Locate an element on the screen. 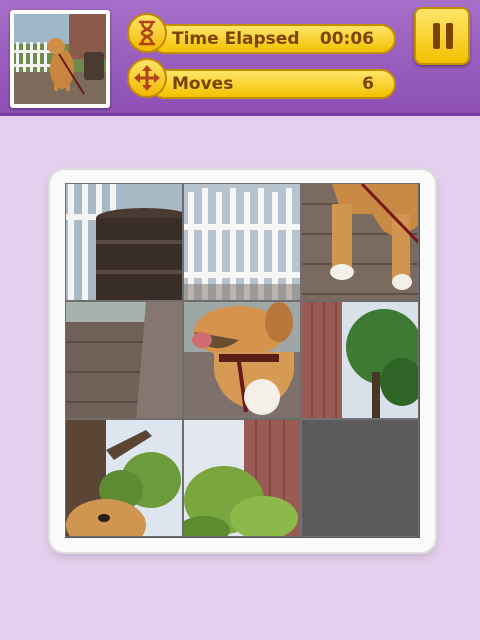 Image resolution: width=480 pixels, height=640 pixels. moves-panel: Moves 6 is located at coordinates (273, 84).